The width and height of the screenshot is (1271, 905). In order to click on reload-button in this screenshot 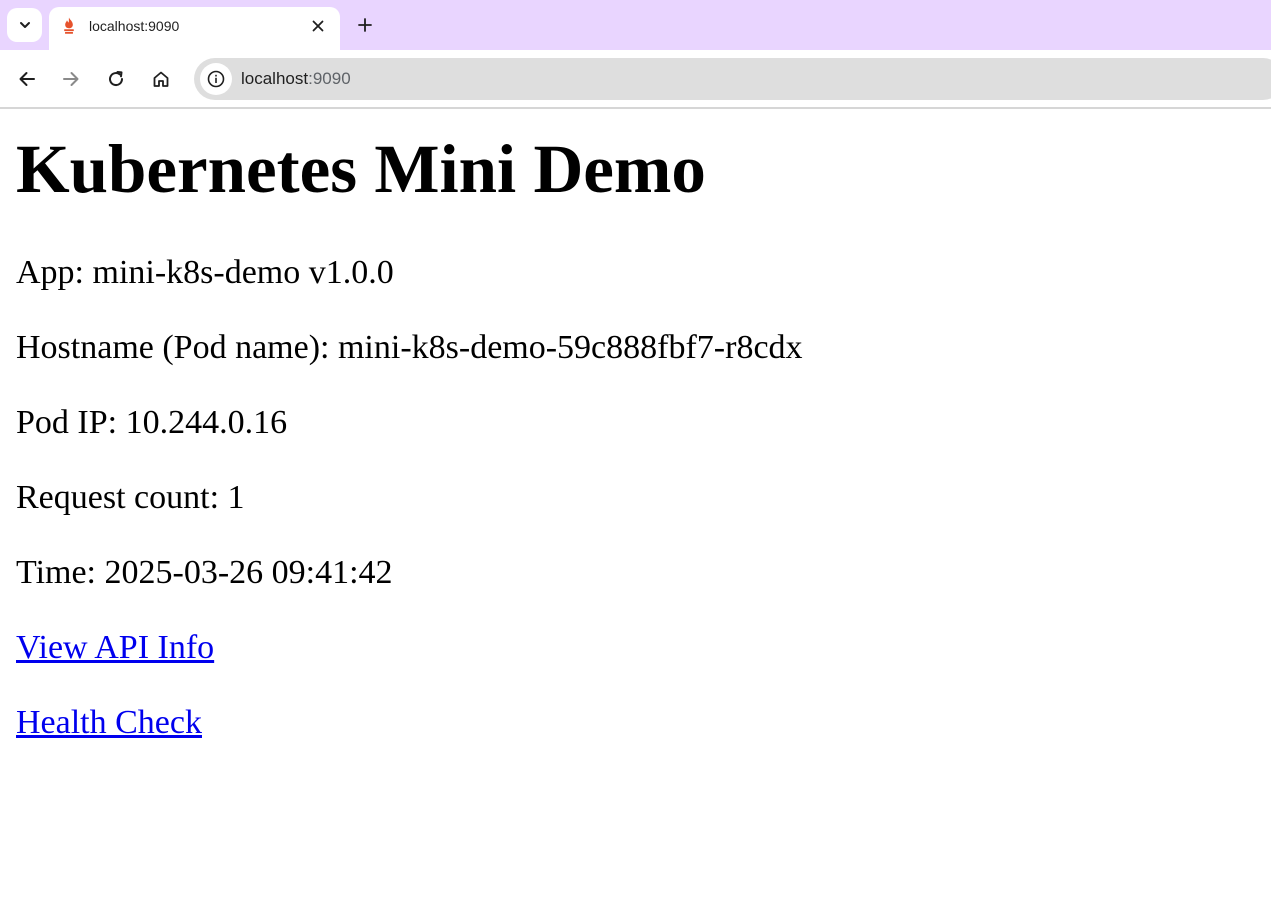, I will do `click(116, 79)`.